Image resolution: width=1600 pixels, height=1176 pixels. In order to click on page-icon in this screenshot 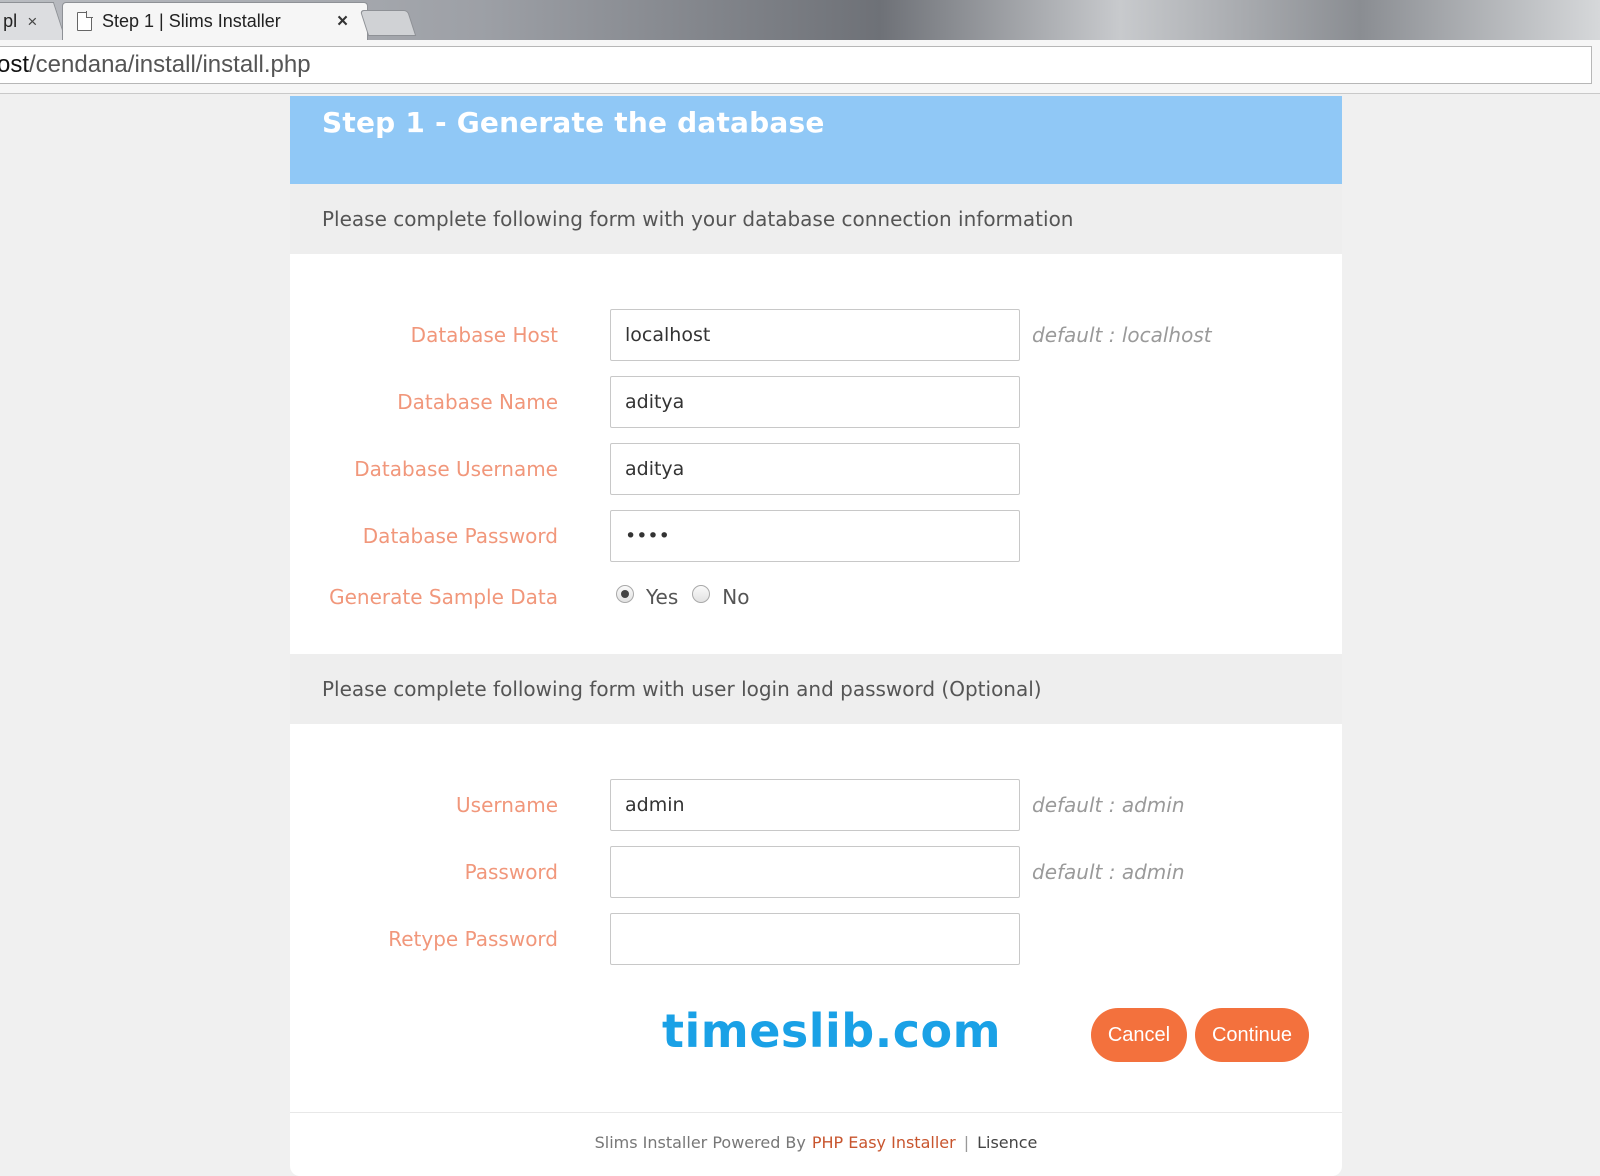, I will do `click(85, 21)`.